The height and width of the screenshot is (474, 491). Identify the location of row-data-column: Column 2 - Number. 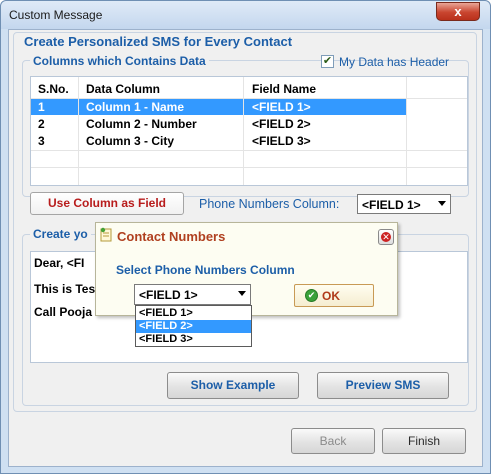
(141, 124).